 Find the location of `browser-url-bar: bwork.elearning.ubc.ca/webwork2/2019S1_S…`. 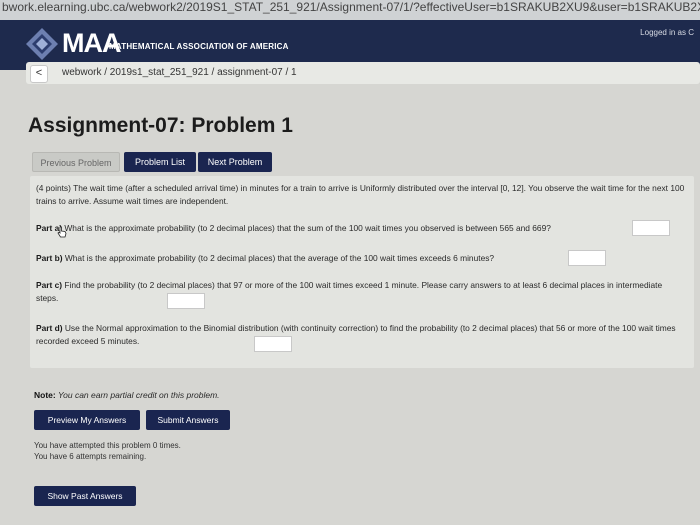

browser-url-bar: bwork.elearning.ubc.ca/webwork2/2019S1_S… is located at coordinates (350, 10).